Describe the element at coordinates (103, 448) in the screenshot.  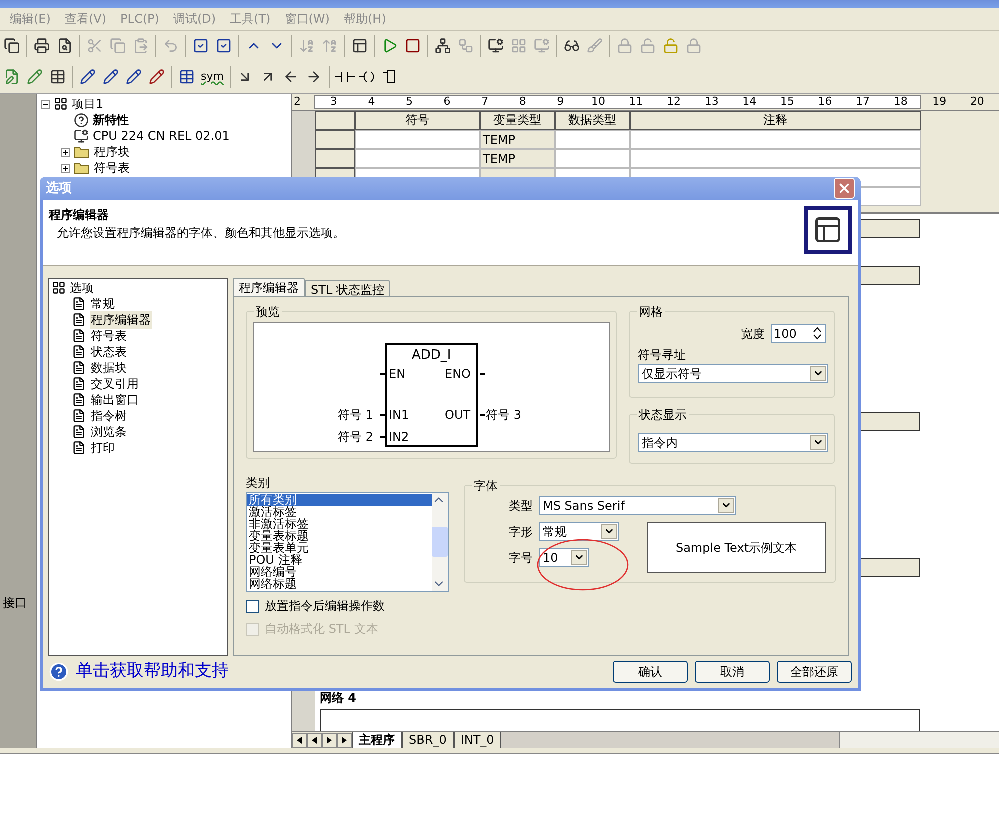
I see `tree-item: 打印` at that location.